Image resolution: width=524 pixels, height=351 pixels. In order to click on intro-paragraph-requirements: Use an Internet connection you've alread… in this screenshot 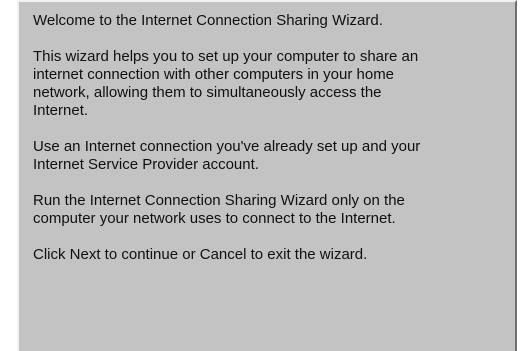, I will do `click(227, 155)`.